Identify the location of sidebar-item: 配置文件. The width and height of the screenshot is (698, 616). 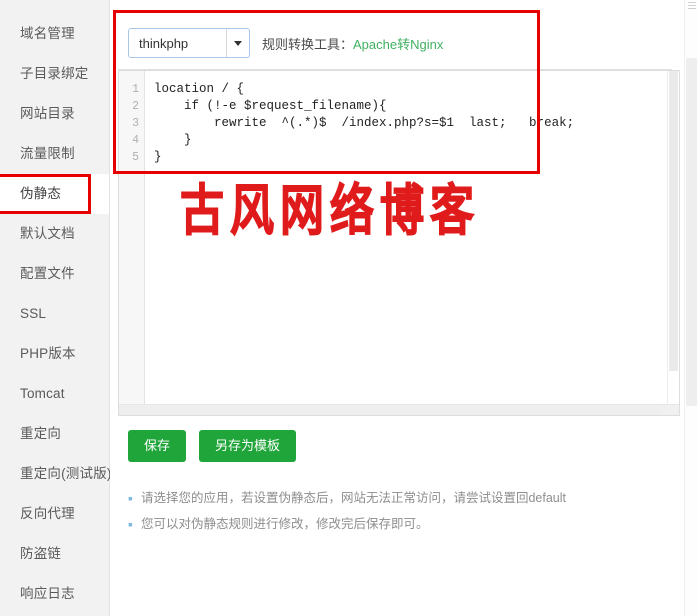
(54, 274).